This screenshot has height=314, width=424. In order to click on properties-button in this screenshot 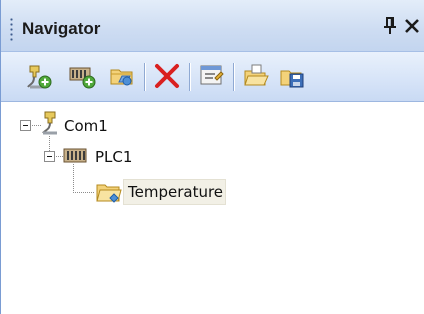, I will do `click(212, 76)`.